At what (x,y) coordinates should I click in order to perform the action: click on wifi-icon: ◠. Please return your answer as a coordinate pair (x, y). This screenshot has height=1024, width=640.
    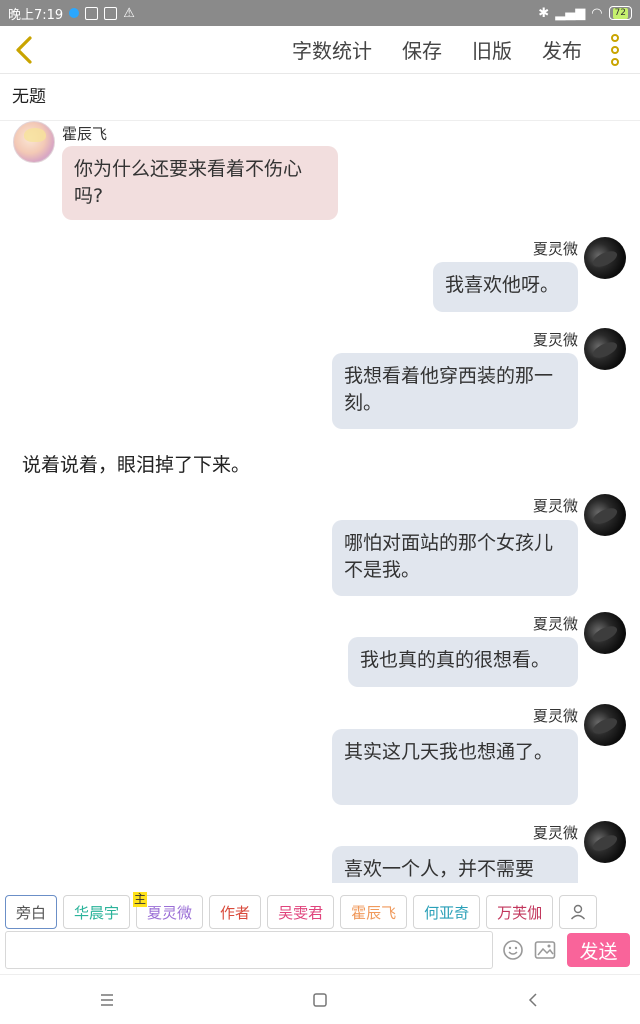
    Looking at the image, I should click on (597, 13).